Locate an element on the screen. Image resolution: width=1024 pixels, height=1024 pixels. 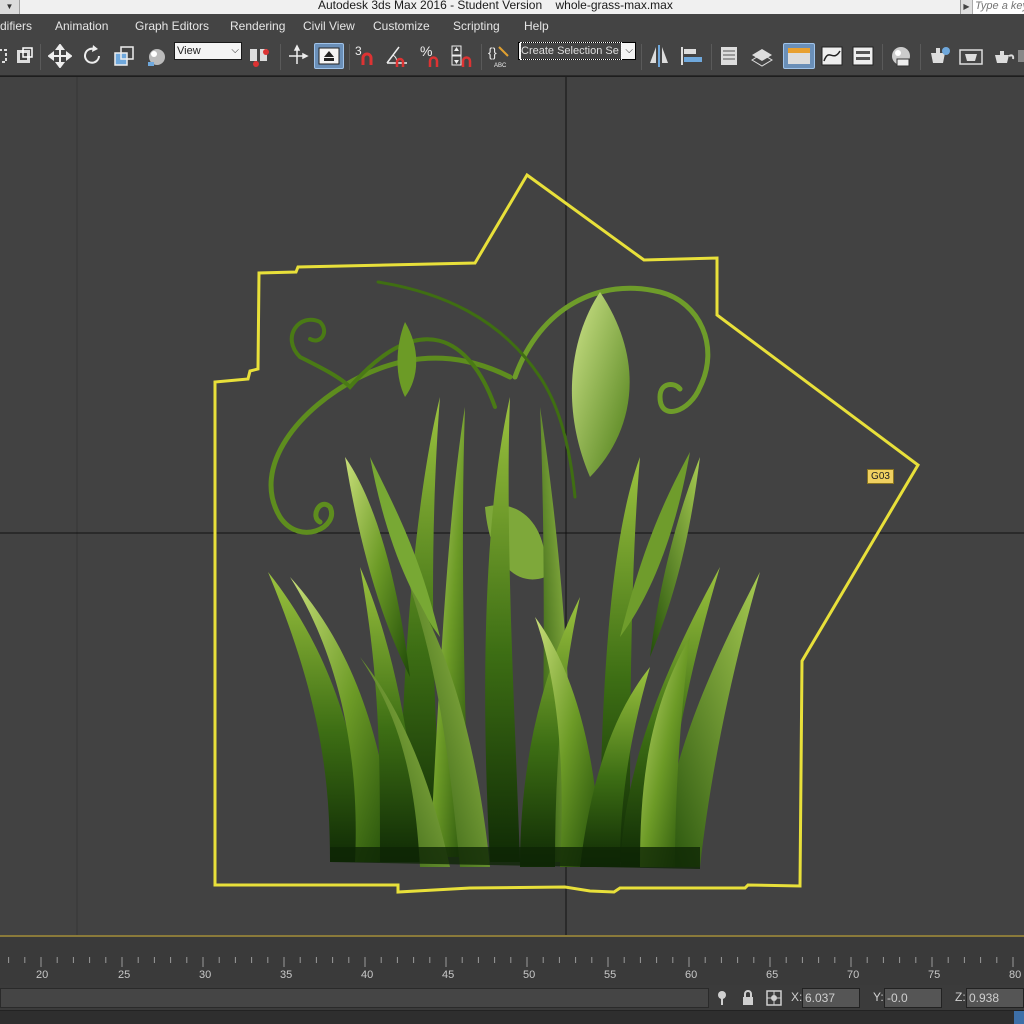
keyboard-shortcut-override-icon is located at coordinates (329, 56).